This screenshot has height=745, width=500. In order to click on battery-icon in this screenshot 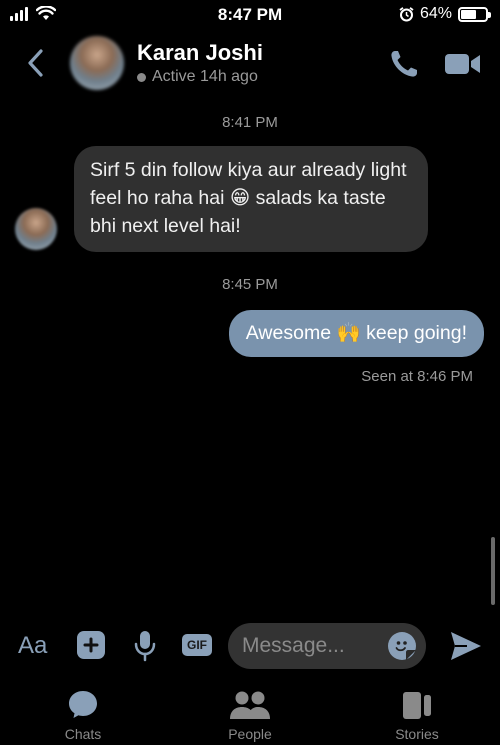, I will do `click(474, 14)`.